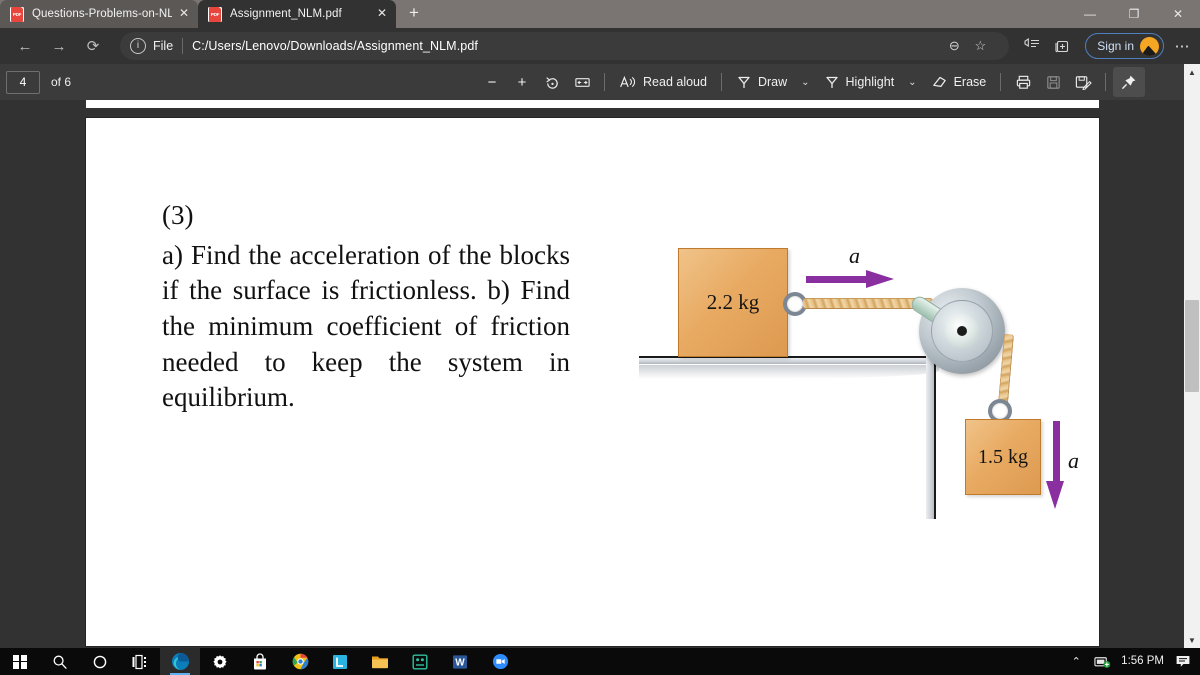 This screenshot has height=675, width=1200. I want to click on scroll-up-icon: ▲, so click(1192, 72).